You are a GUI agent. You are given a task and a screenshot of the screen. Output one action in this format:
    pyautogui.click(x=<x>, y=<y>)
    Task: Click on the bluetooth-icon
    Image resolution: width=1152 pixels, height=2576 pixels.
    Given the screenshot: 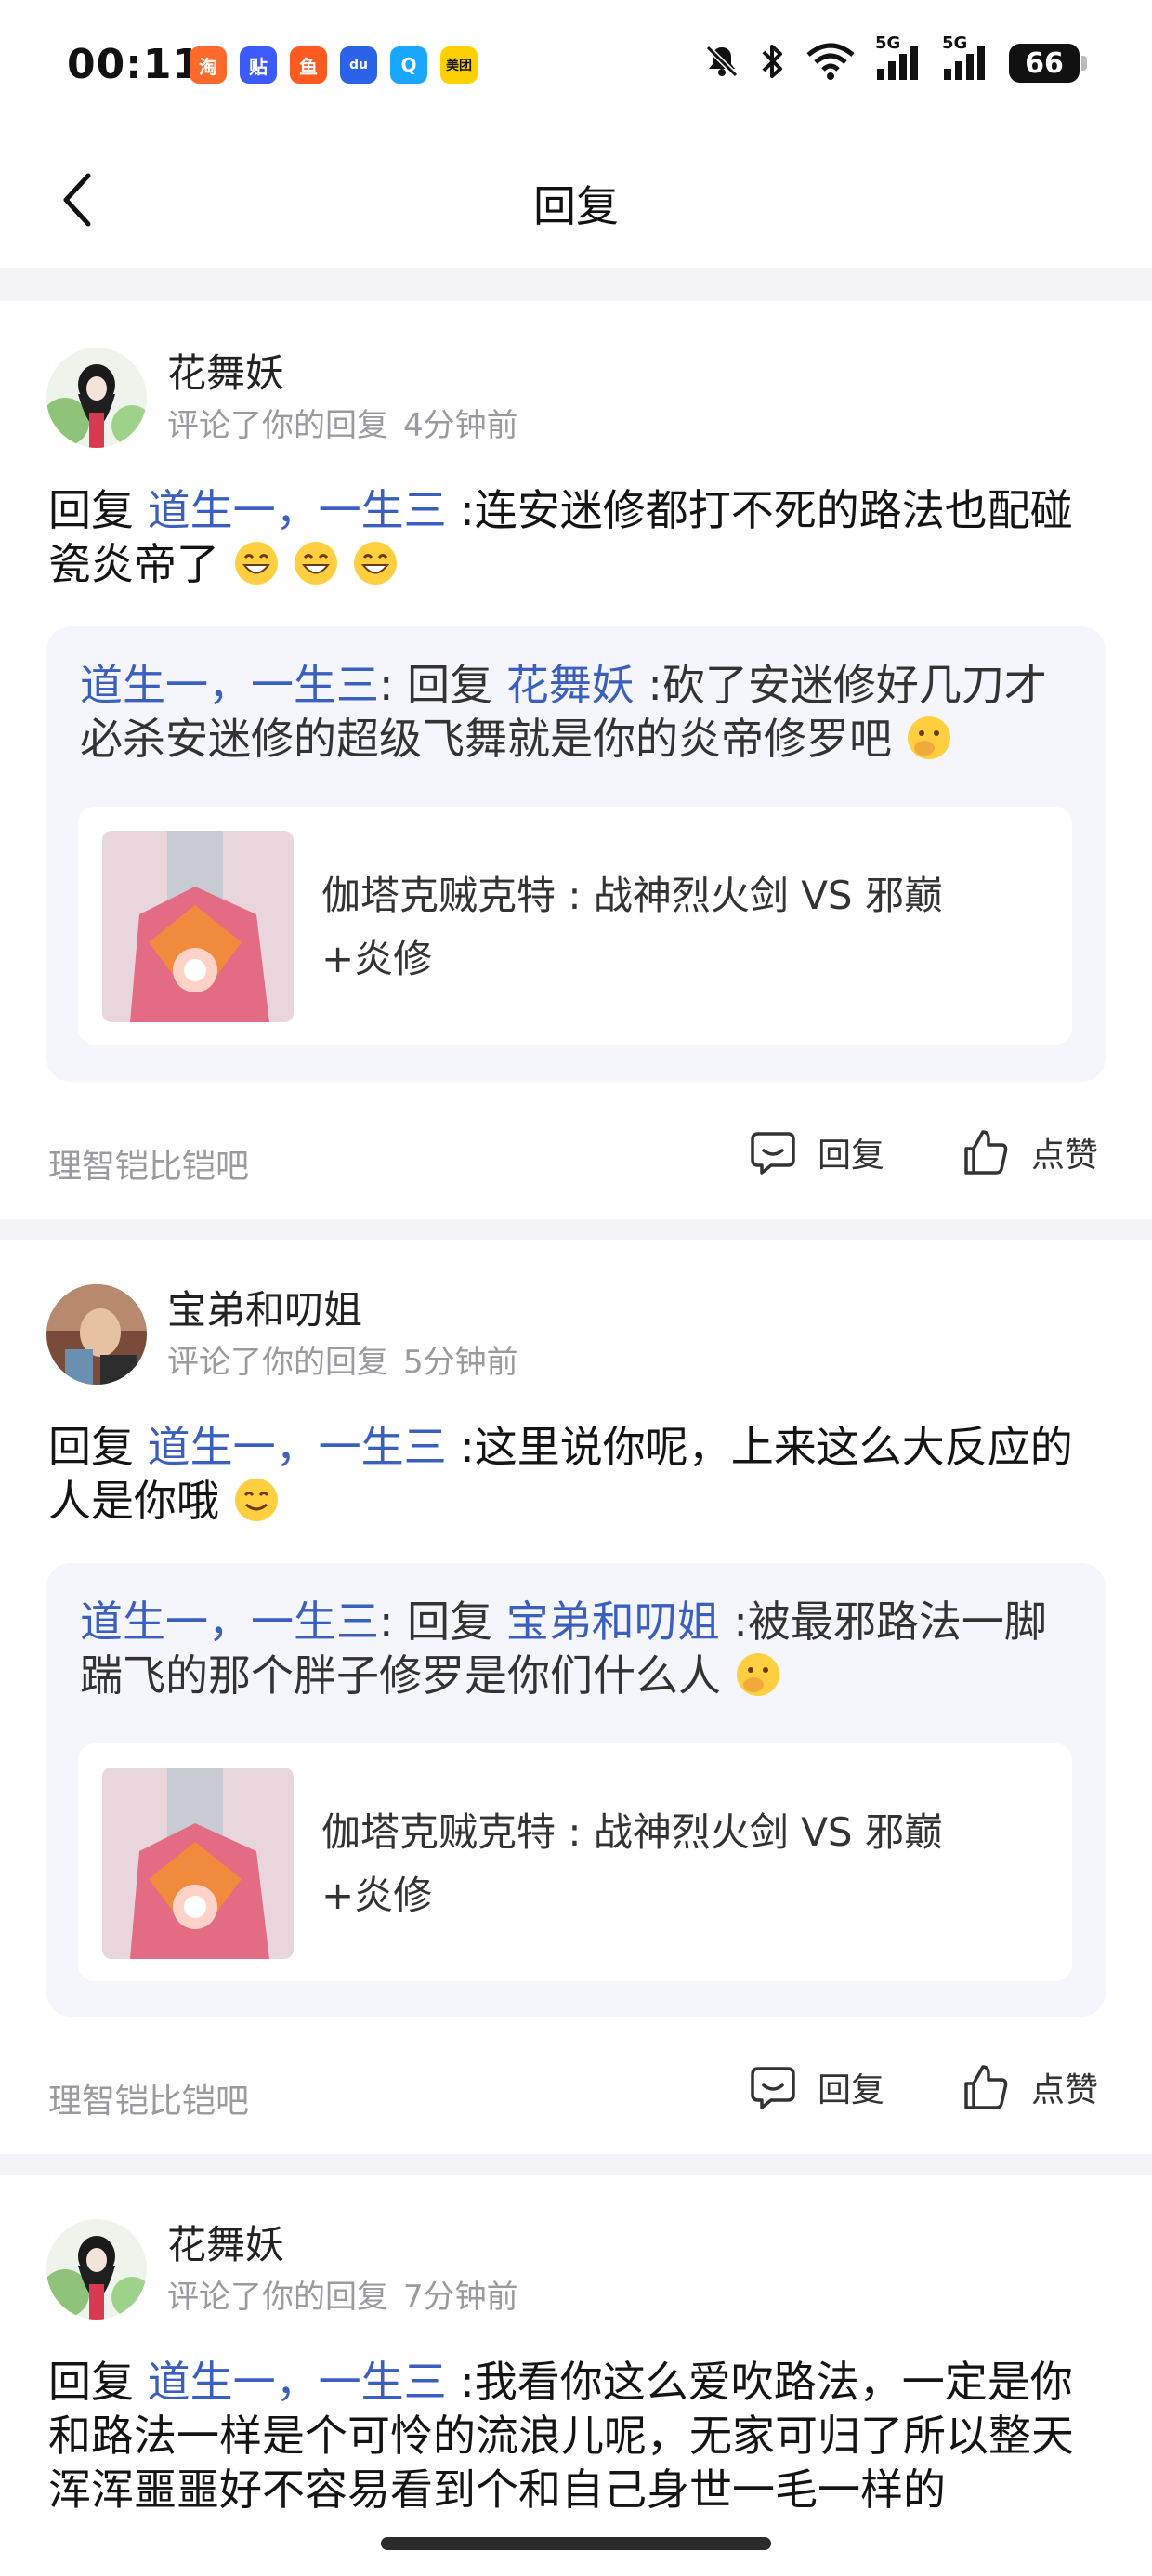 What is the action you would take?
    pyautogui.click(x=773, y=63)
    